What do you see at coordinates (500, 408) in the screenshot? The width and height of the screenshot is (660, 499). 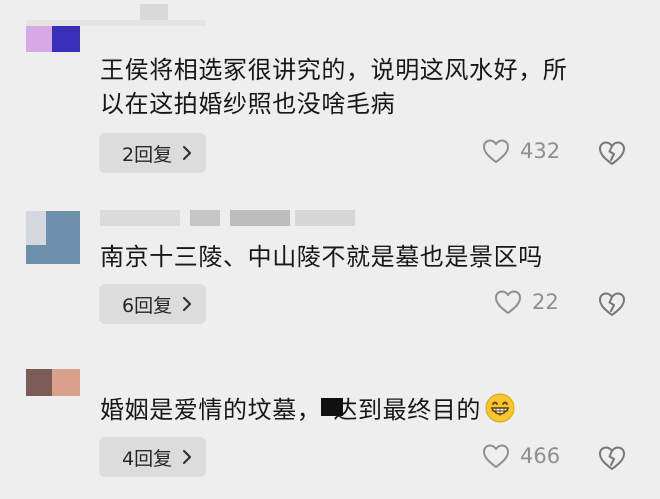 I see `grinning-face-emoji` at bounding box center [500, 408].